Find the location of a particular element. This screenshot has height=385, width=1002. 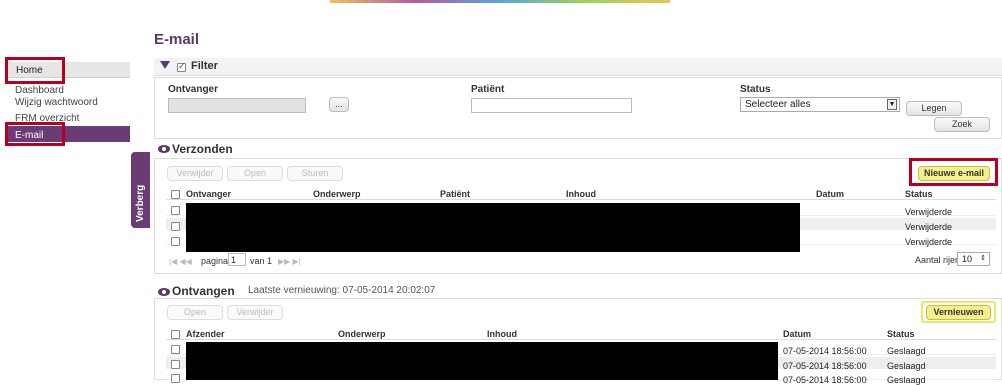

ontvanger-input is located at coordinates (237, 105).